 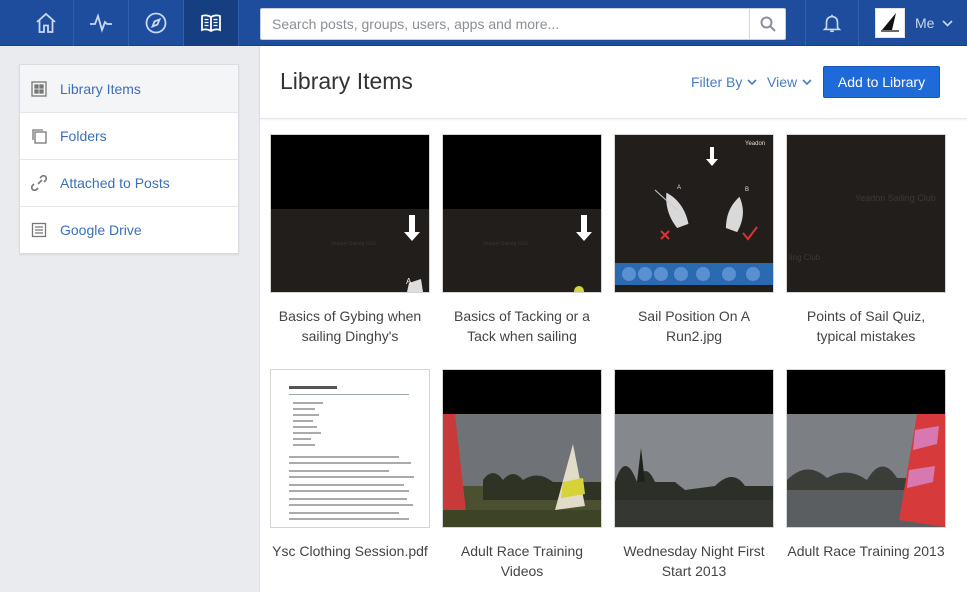 I want to click on sailboat-logo-icon, so click(x=890, y=22).